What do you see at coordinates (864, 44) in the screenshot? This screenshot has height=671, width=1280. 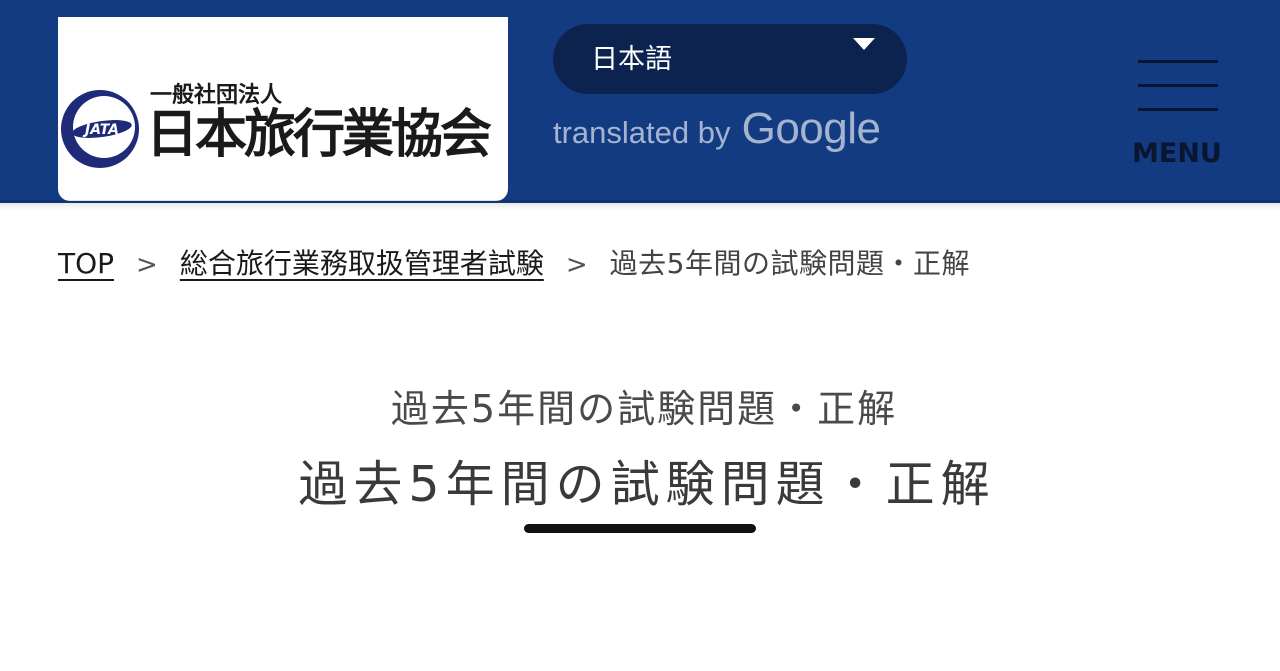 I see `caret-down-icon` at bounding box center [864, 44].